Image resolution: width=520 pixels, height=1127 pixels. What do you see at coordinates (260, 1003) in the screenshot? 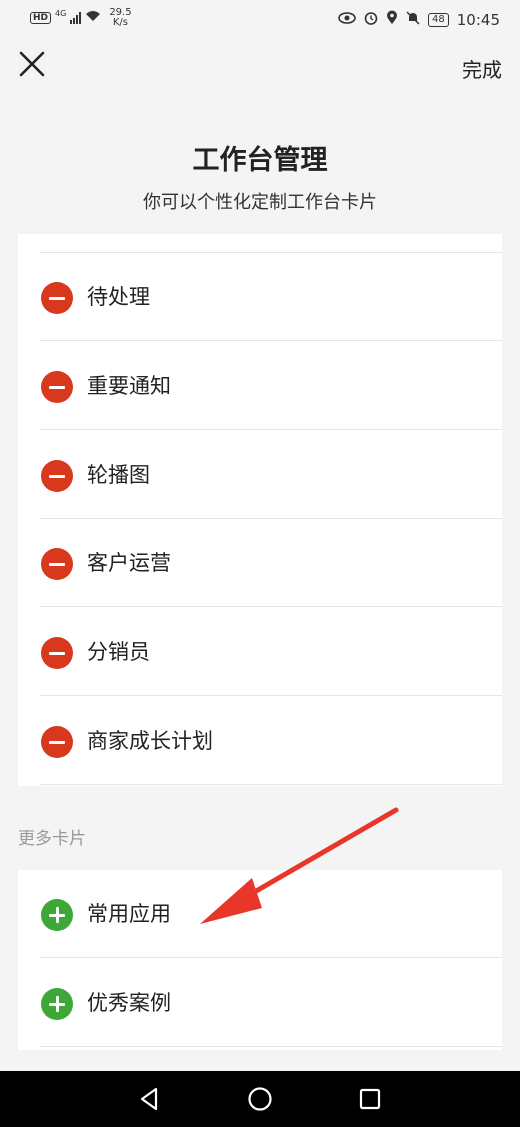
I see `list-item: 优秀案例` at bounding box center [260, 1003].